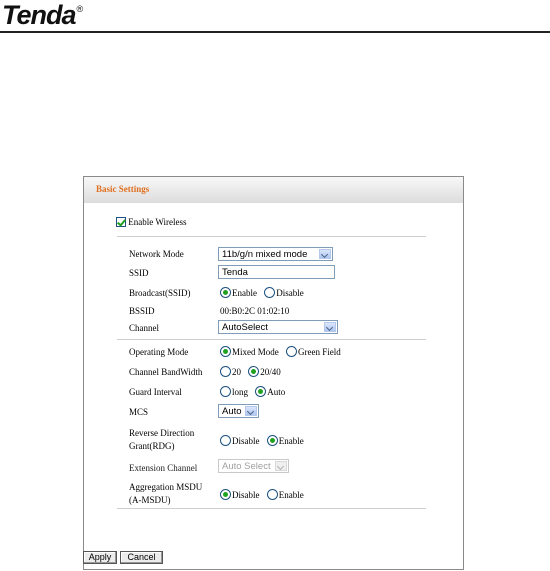 The height and width of the screenshot is (571, 550). I want to click on broadcast-disable-radio, so click(270, 293).